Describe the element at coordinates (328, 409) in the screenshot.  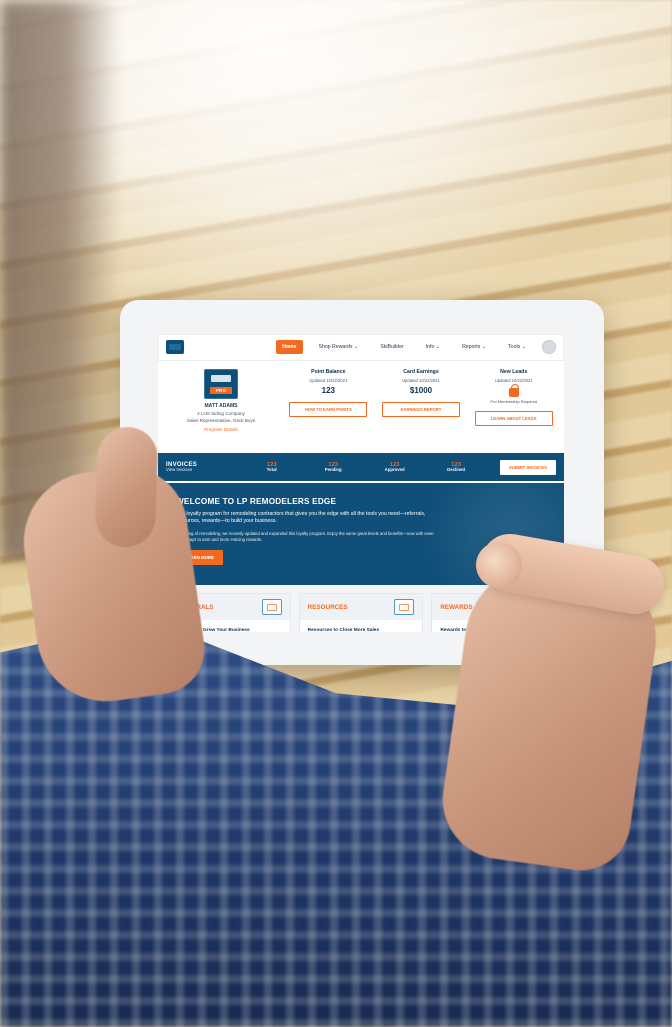
I see `how-to-earn-points-button: HOW TO EARN POINTS` at that location.